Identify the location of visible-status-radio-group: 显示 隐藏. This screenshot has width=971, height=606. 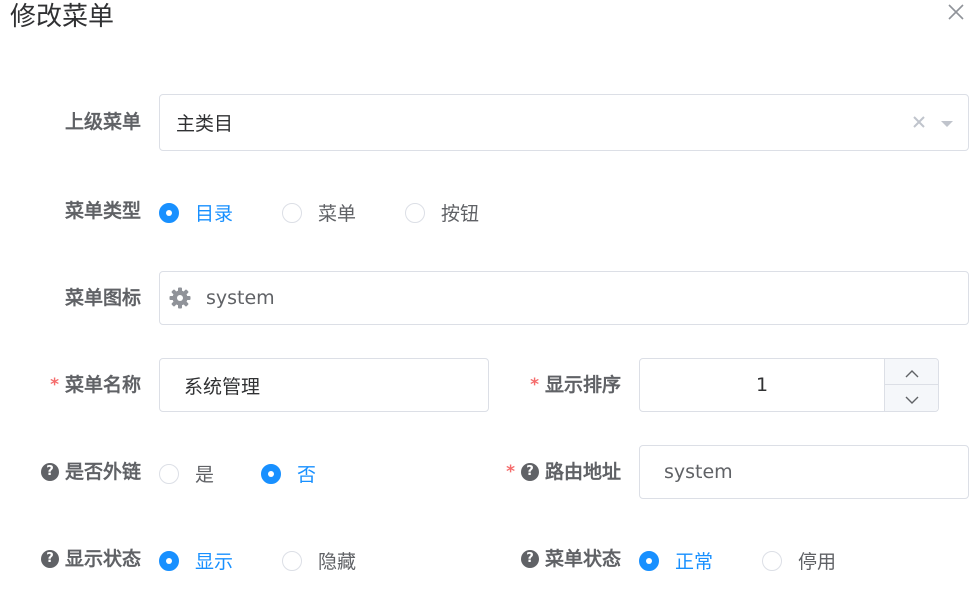
(257, 560).